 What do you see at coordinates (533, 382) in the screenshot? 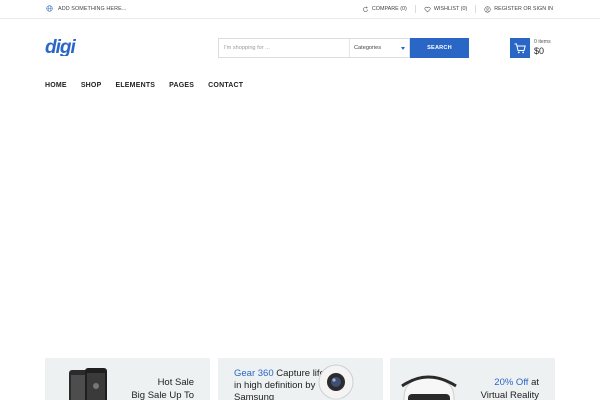
I see `banner-3-rest: at` at bounding box center [533, 382].